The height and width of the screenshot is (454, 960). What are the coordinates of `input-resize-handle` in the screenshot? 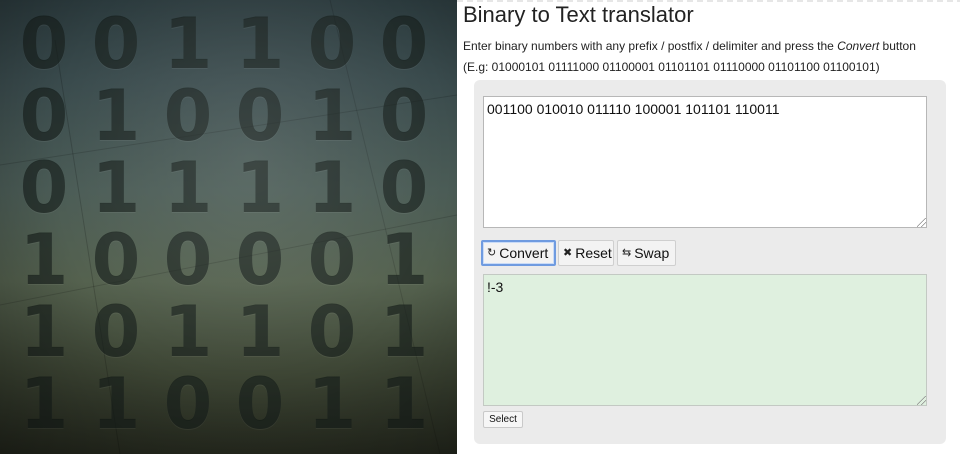 It's located at (921, 222).